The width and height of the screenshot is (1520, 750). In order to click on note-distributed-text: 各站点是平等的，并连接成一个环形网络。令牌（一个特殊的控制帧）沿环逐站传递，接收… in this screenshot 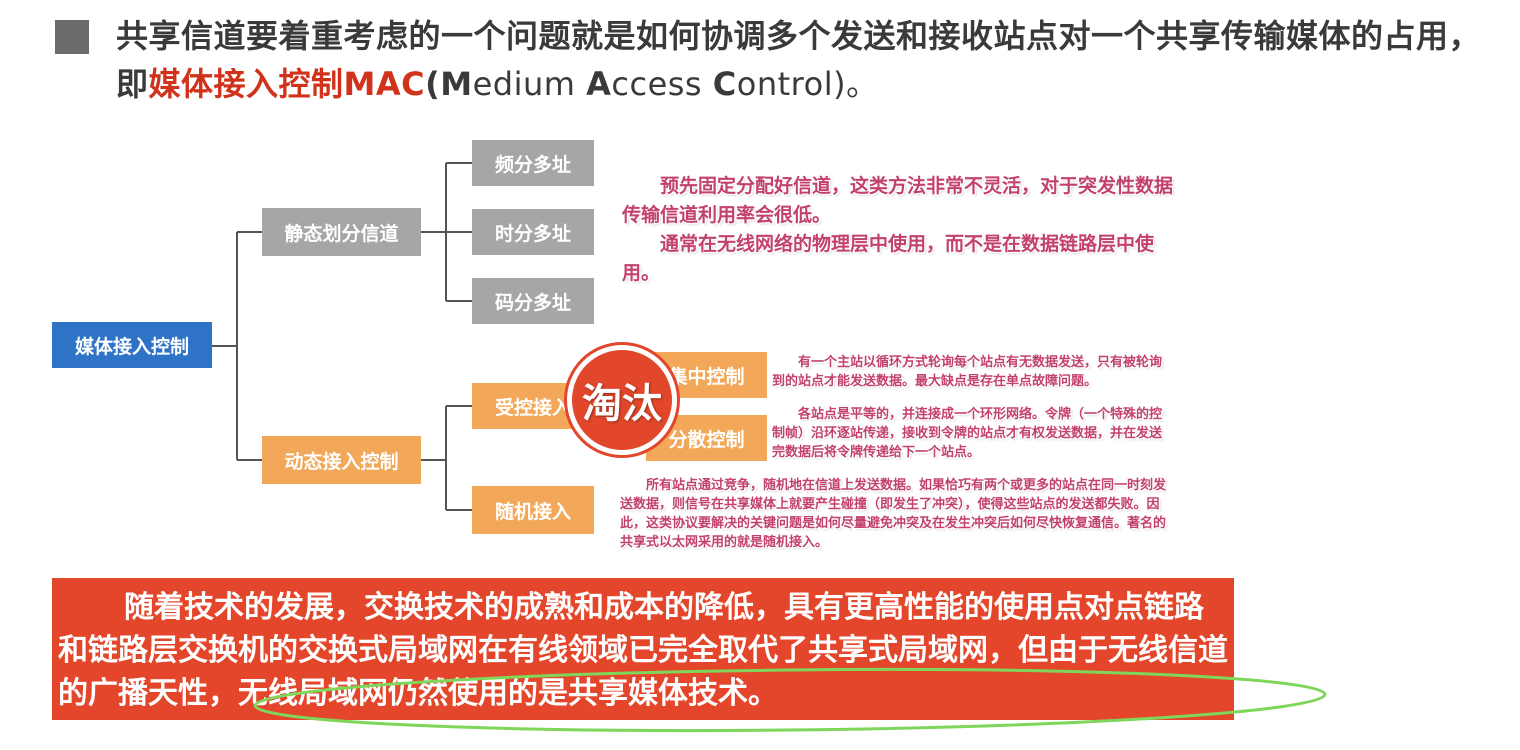, I will do `click(967, 433)`.